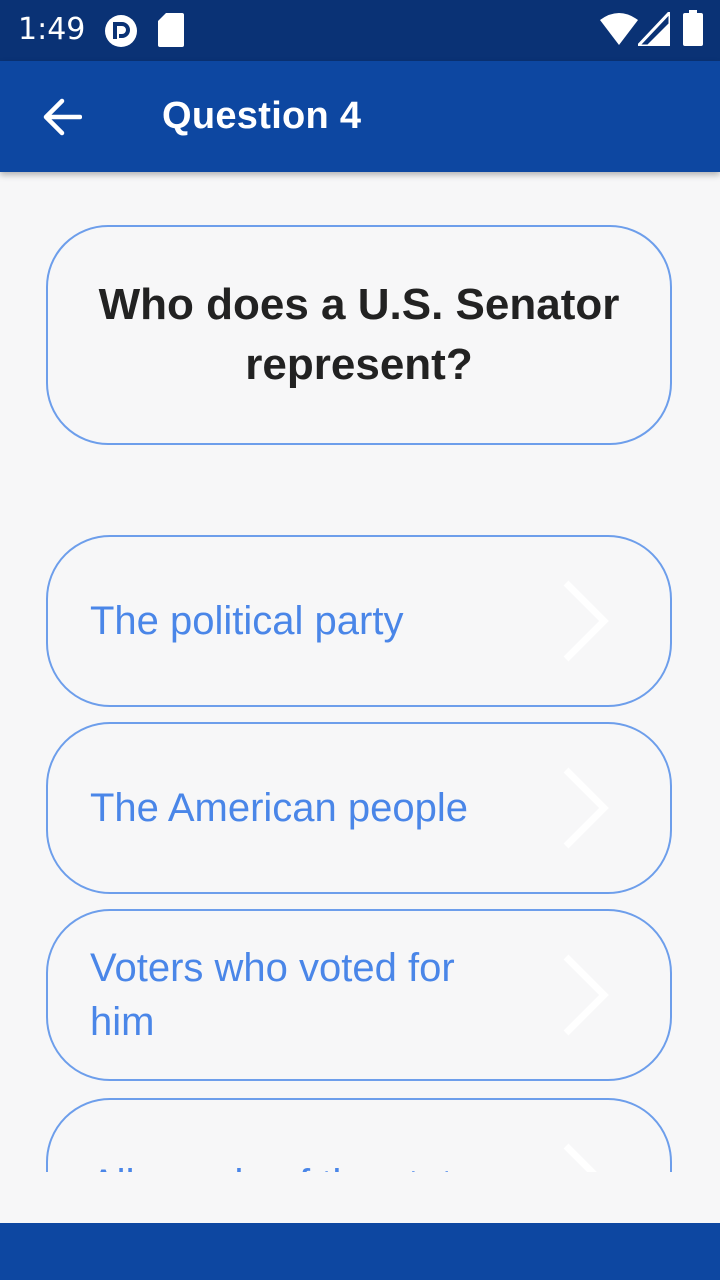 The width and height of the screenshot is (720, 1280). What do you see at coordinates (171, 30) in the screenshot?
I see `sd-card-icon` at bounding box center [171, 30].